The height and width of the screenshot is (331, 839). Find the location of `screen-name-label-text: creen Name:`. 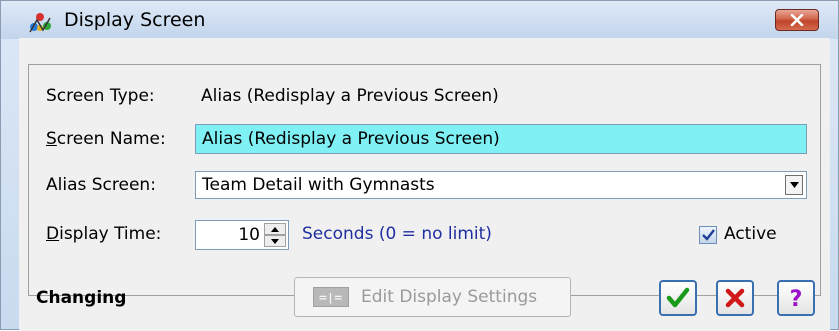

screen-name-label-text: creen Name: is located at coordinates (111, 139).